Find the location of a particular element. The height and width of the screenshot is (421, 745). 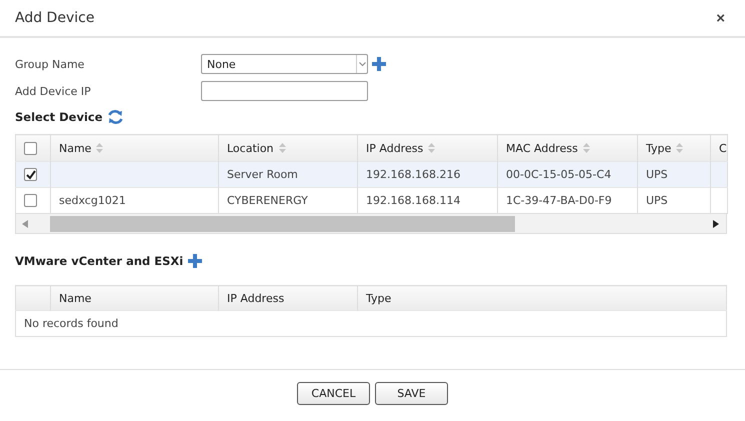

column-header: C is located at coordinates (719, 148).